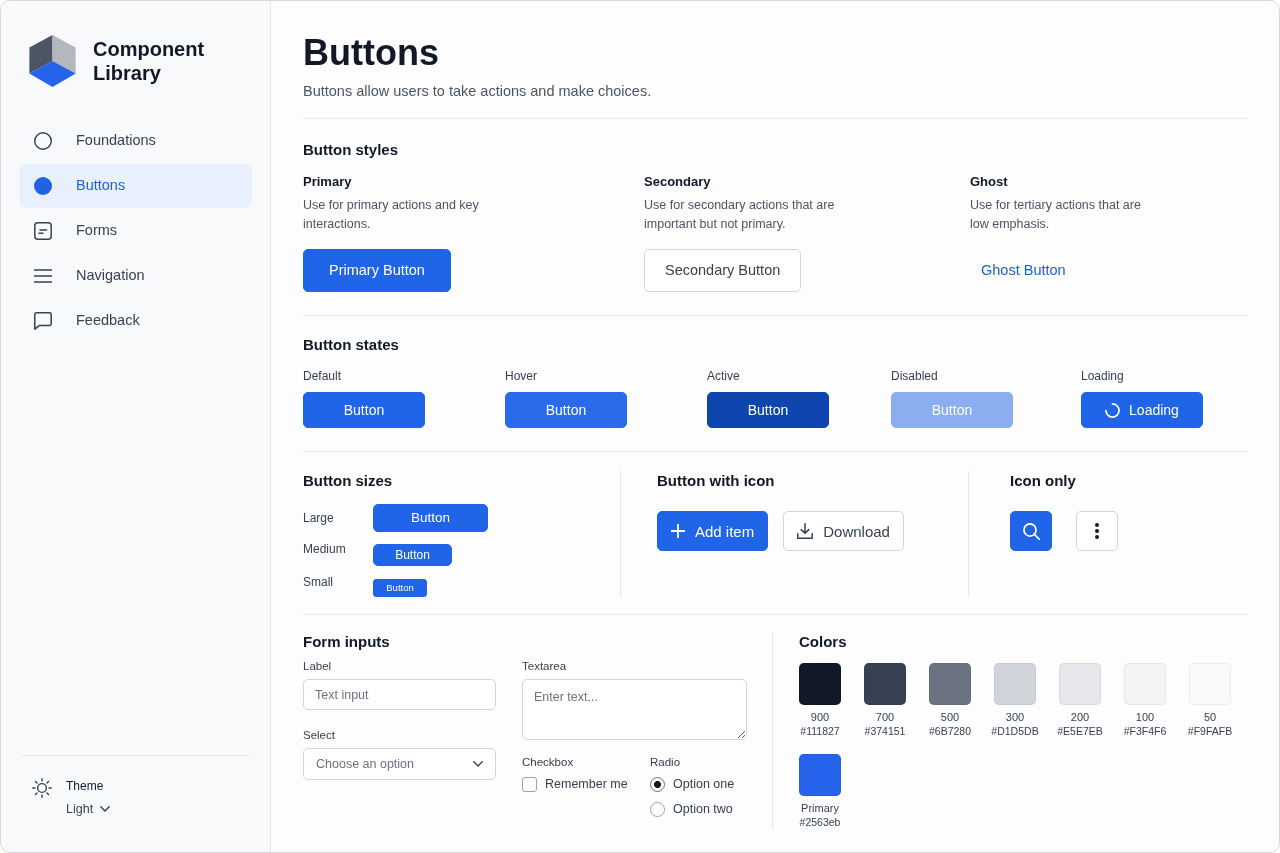  I want to click on state-label: Default, so click(322, 376).